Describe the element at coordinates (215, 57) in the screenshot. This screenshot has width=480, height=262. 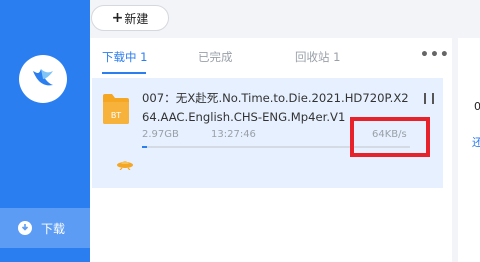
I see `tab-completed: 已完成` at that location.